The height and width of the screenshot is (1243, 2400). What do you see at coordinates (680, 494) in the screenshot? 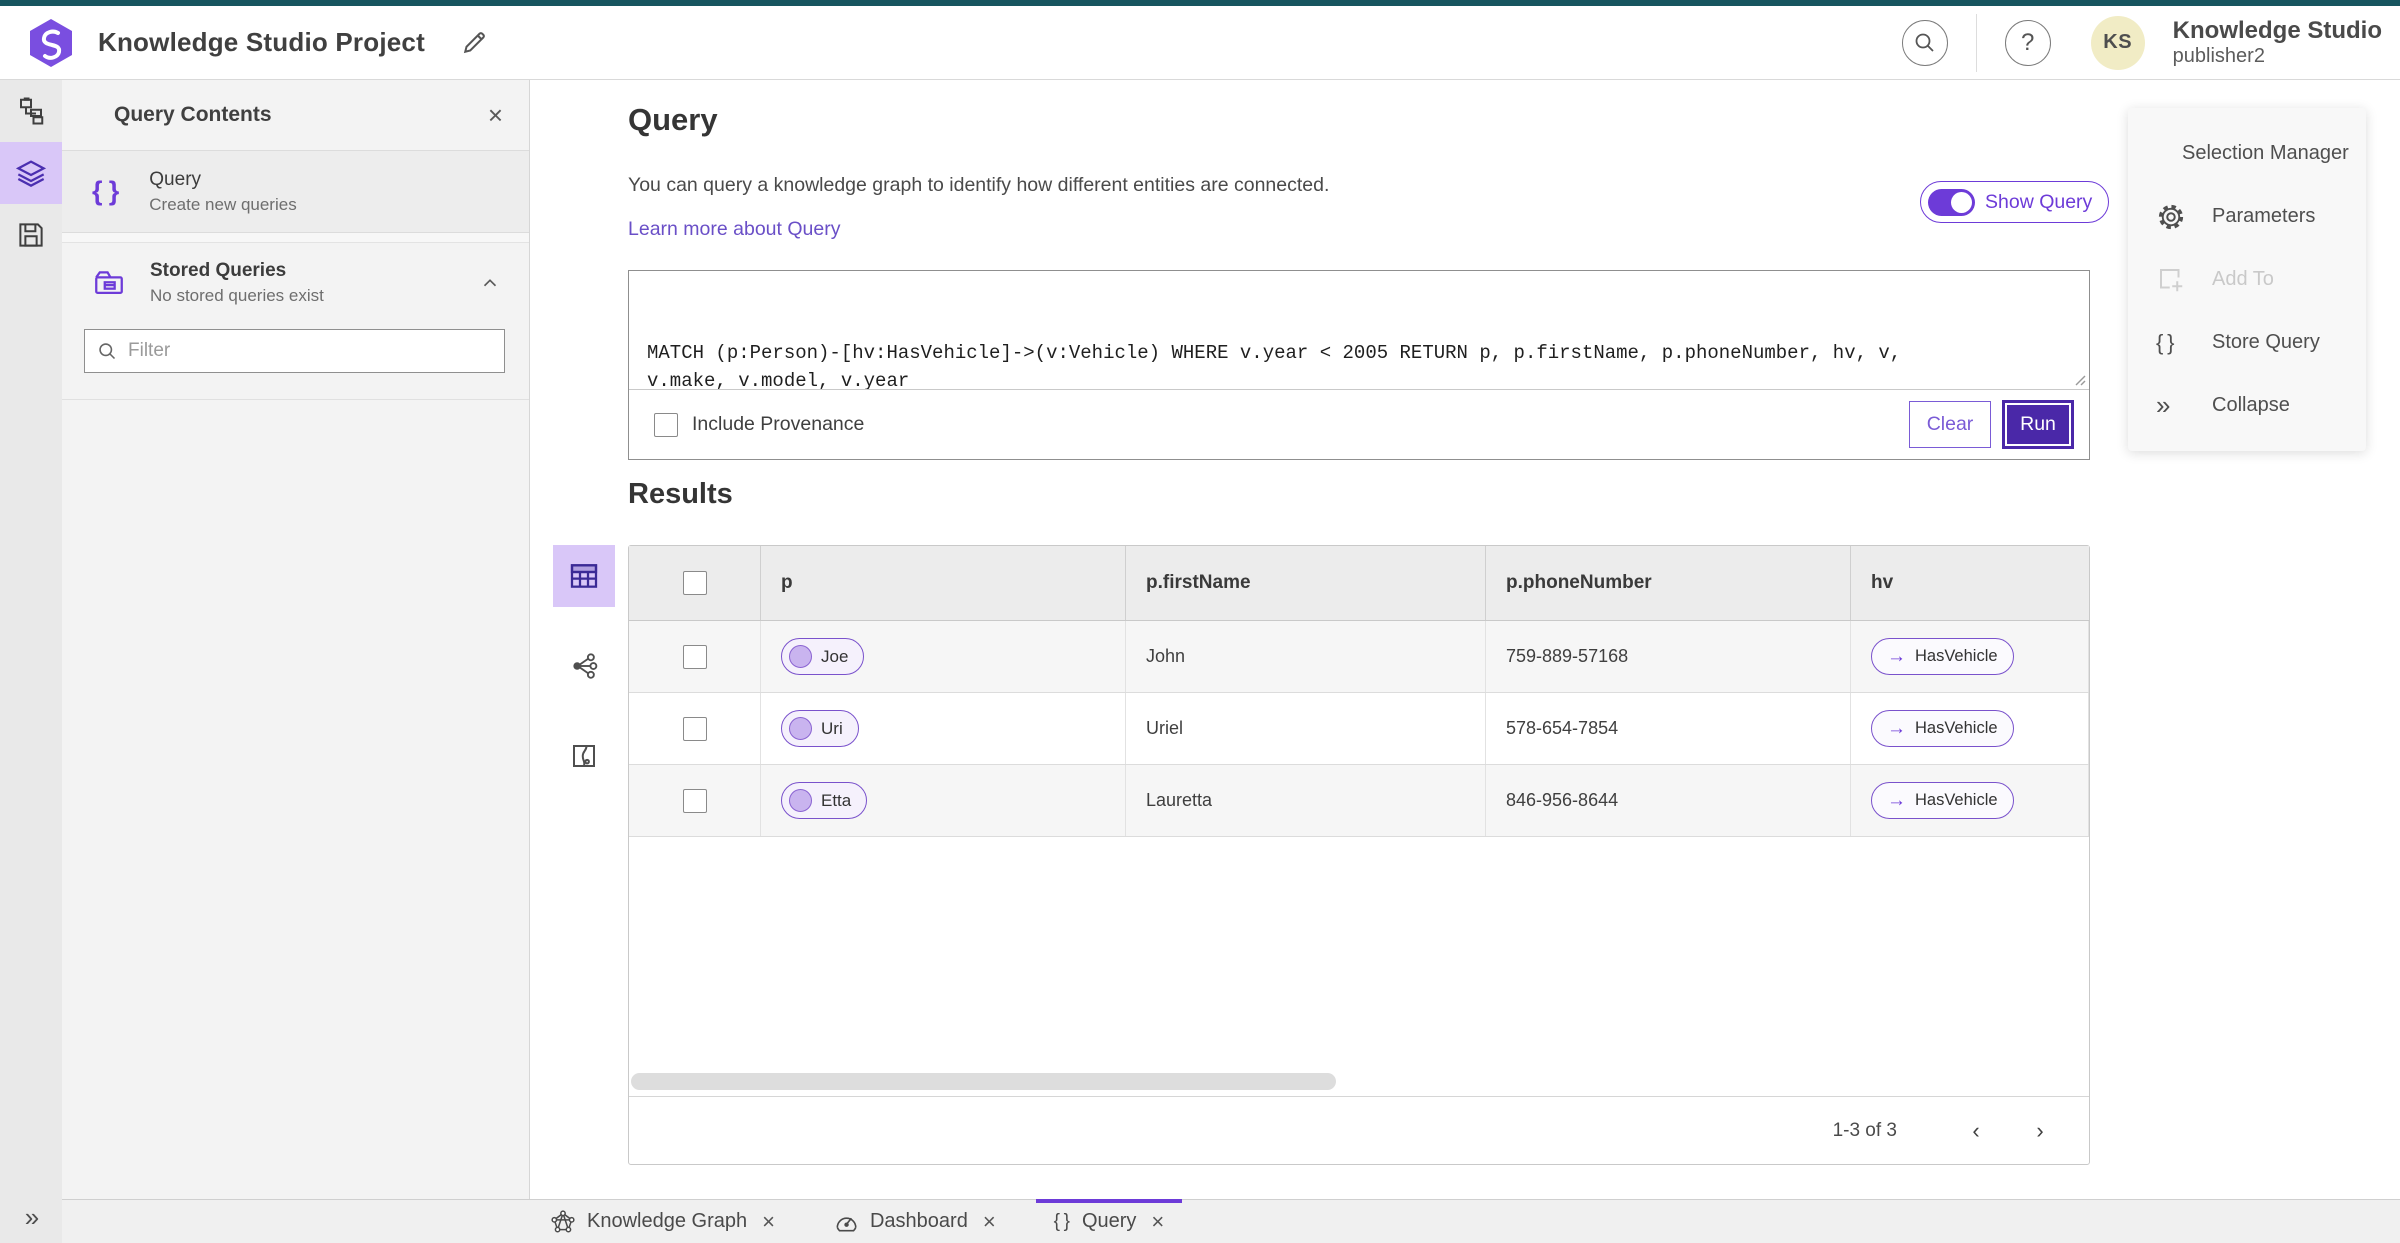
I see `results-title: Results` at bounding box center [680, 494].